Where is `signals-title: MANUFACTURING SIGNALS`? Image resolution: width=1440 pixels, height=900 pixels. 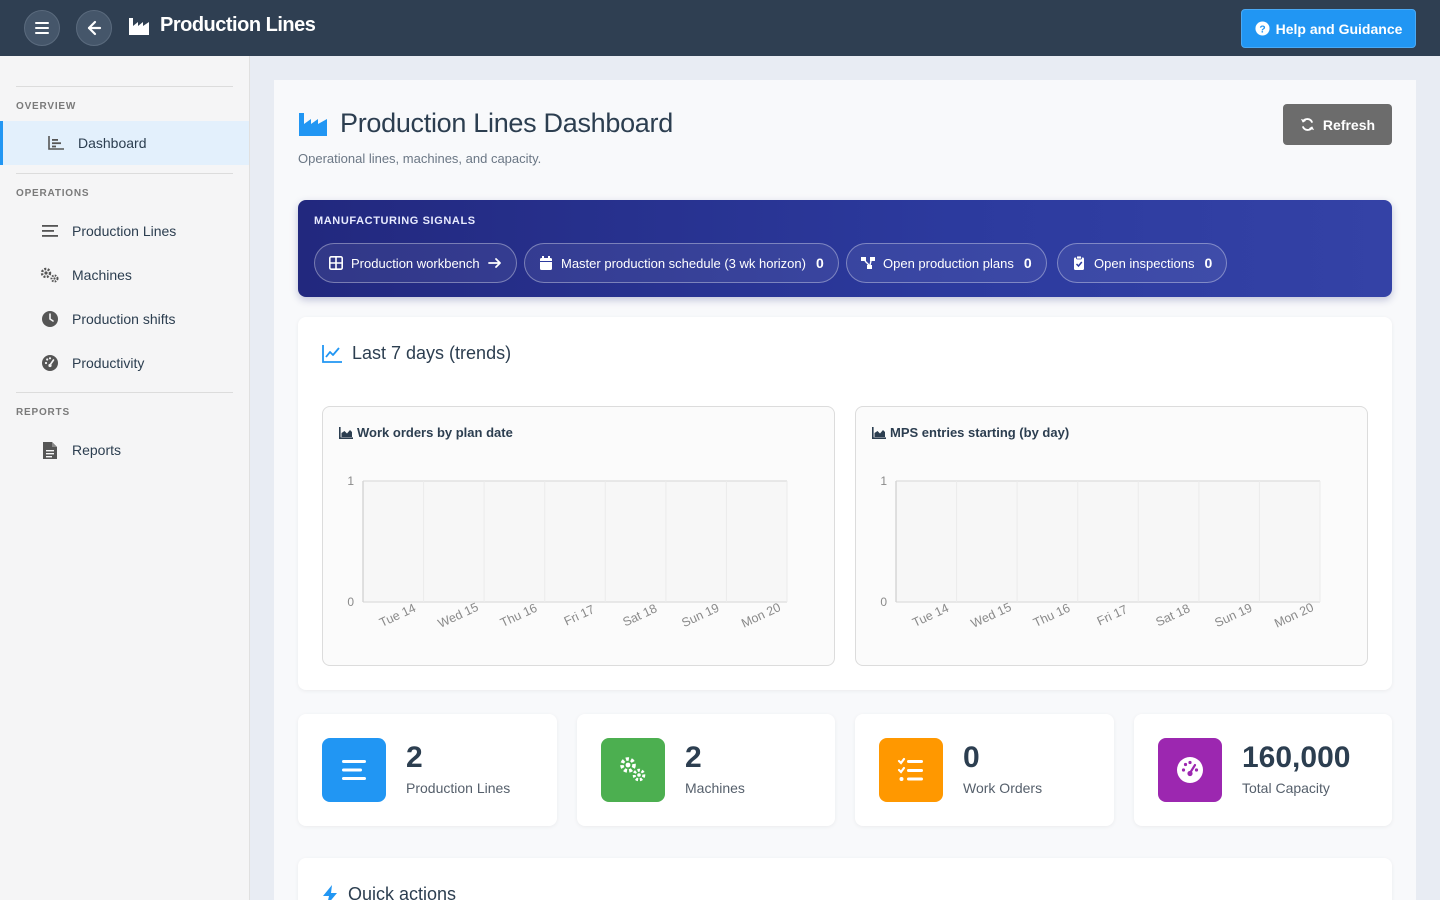 signals-title: MANUFACTURING SIGNALS is located at coordinates (395, 221).